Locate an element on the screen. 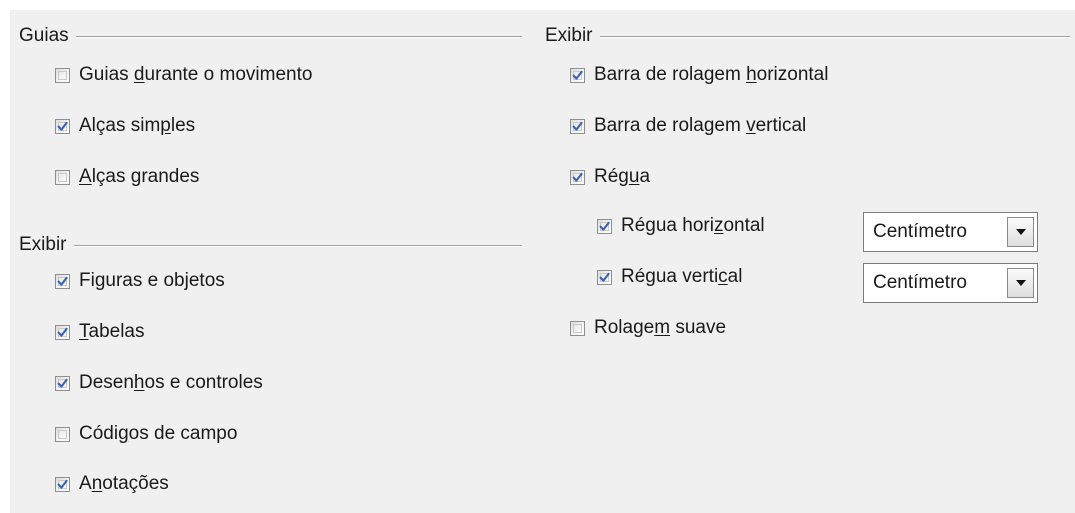 The width and height of the screenshot is (1075, 513). vertical-ruler-unit-value: Centímetro is located at coordinates (920, 282).